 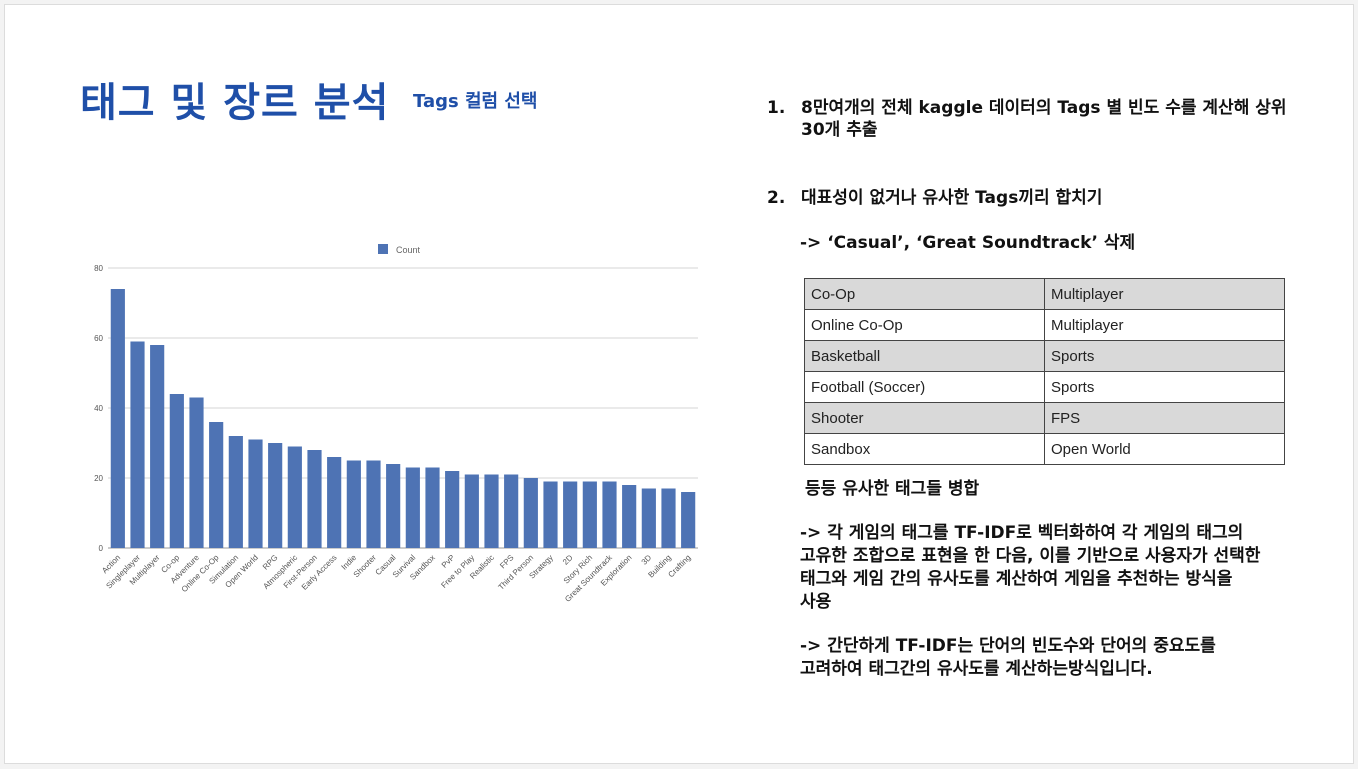 What do you see at coordinates (776, 108) in the screenshot?
I see `list-number-1: 1.` at bounding box center [776, 108].